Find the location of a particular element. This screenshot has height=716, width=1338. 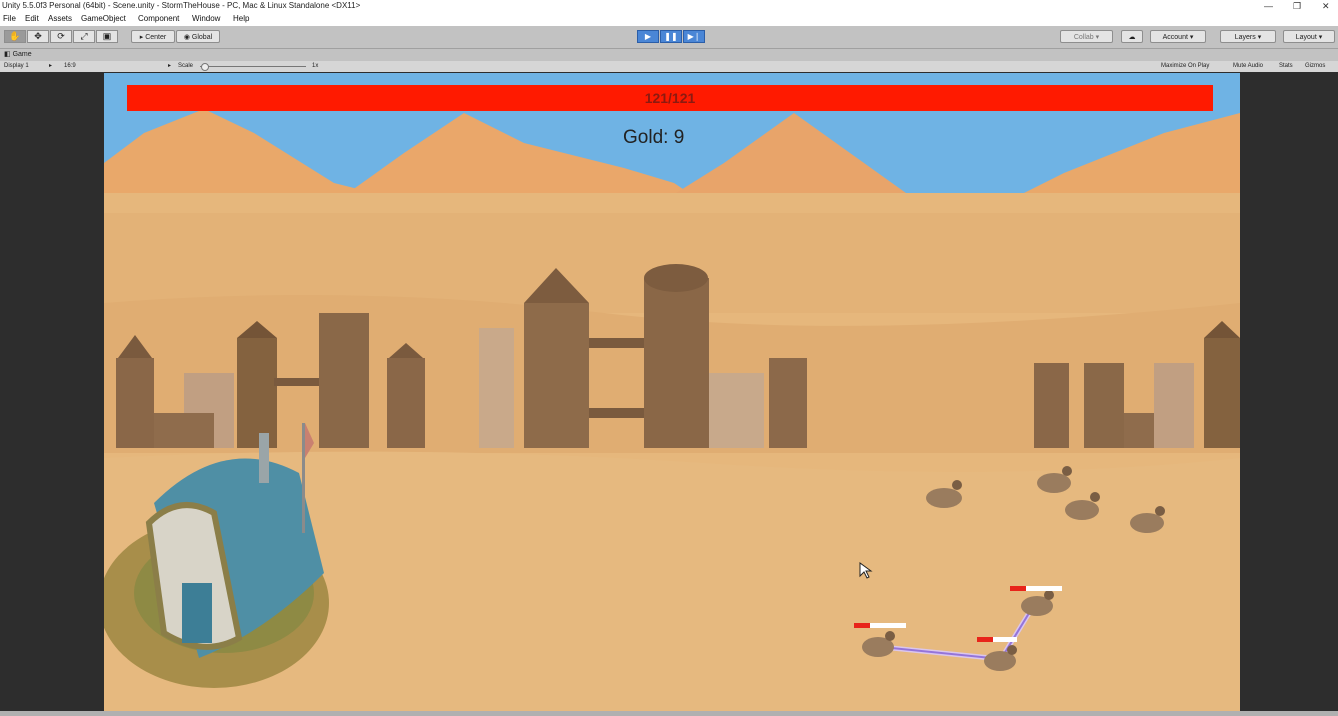

aspect-dropdown: 16:9 is located at coordinates (70, 66).